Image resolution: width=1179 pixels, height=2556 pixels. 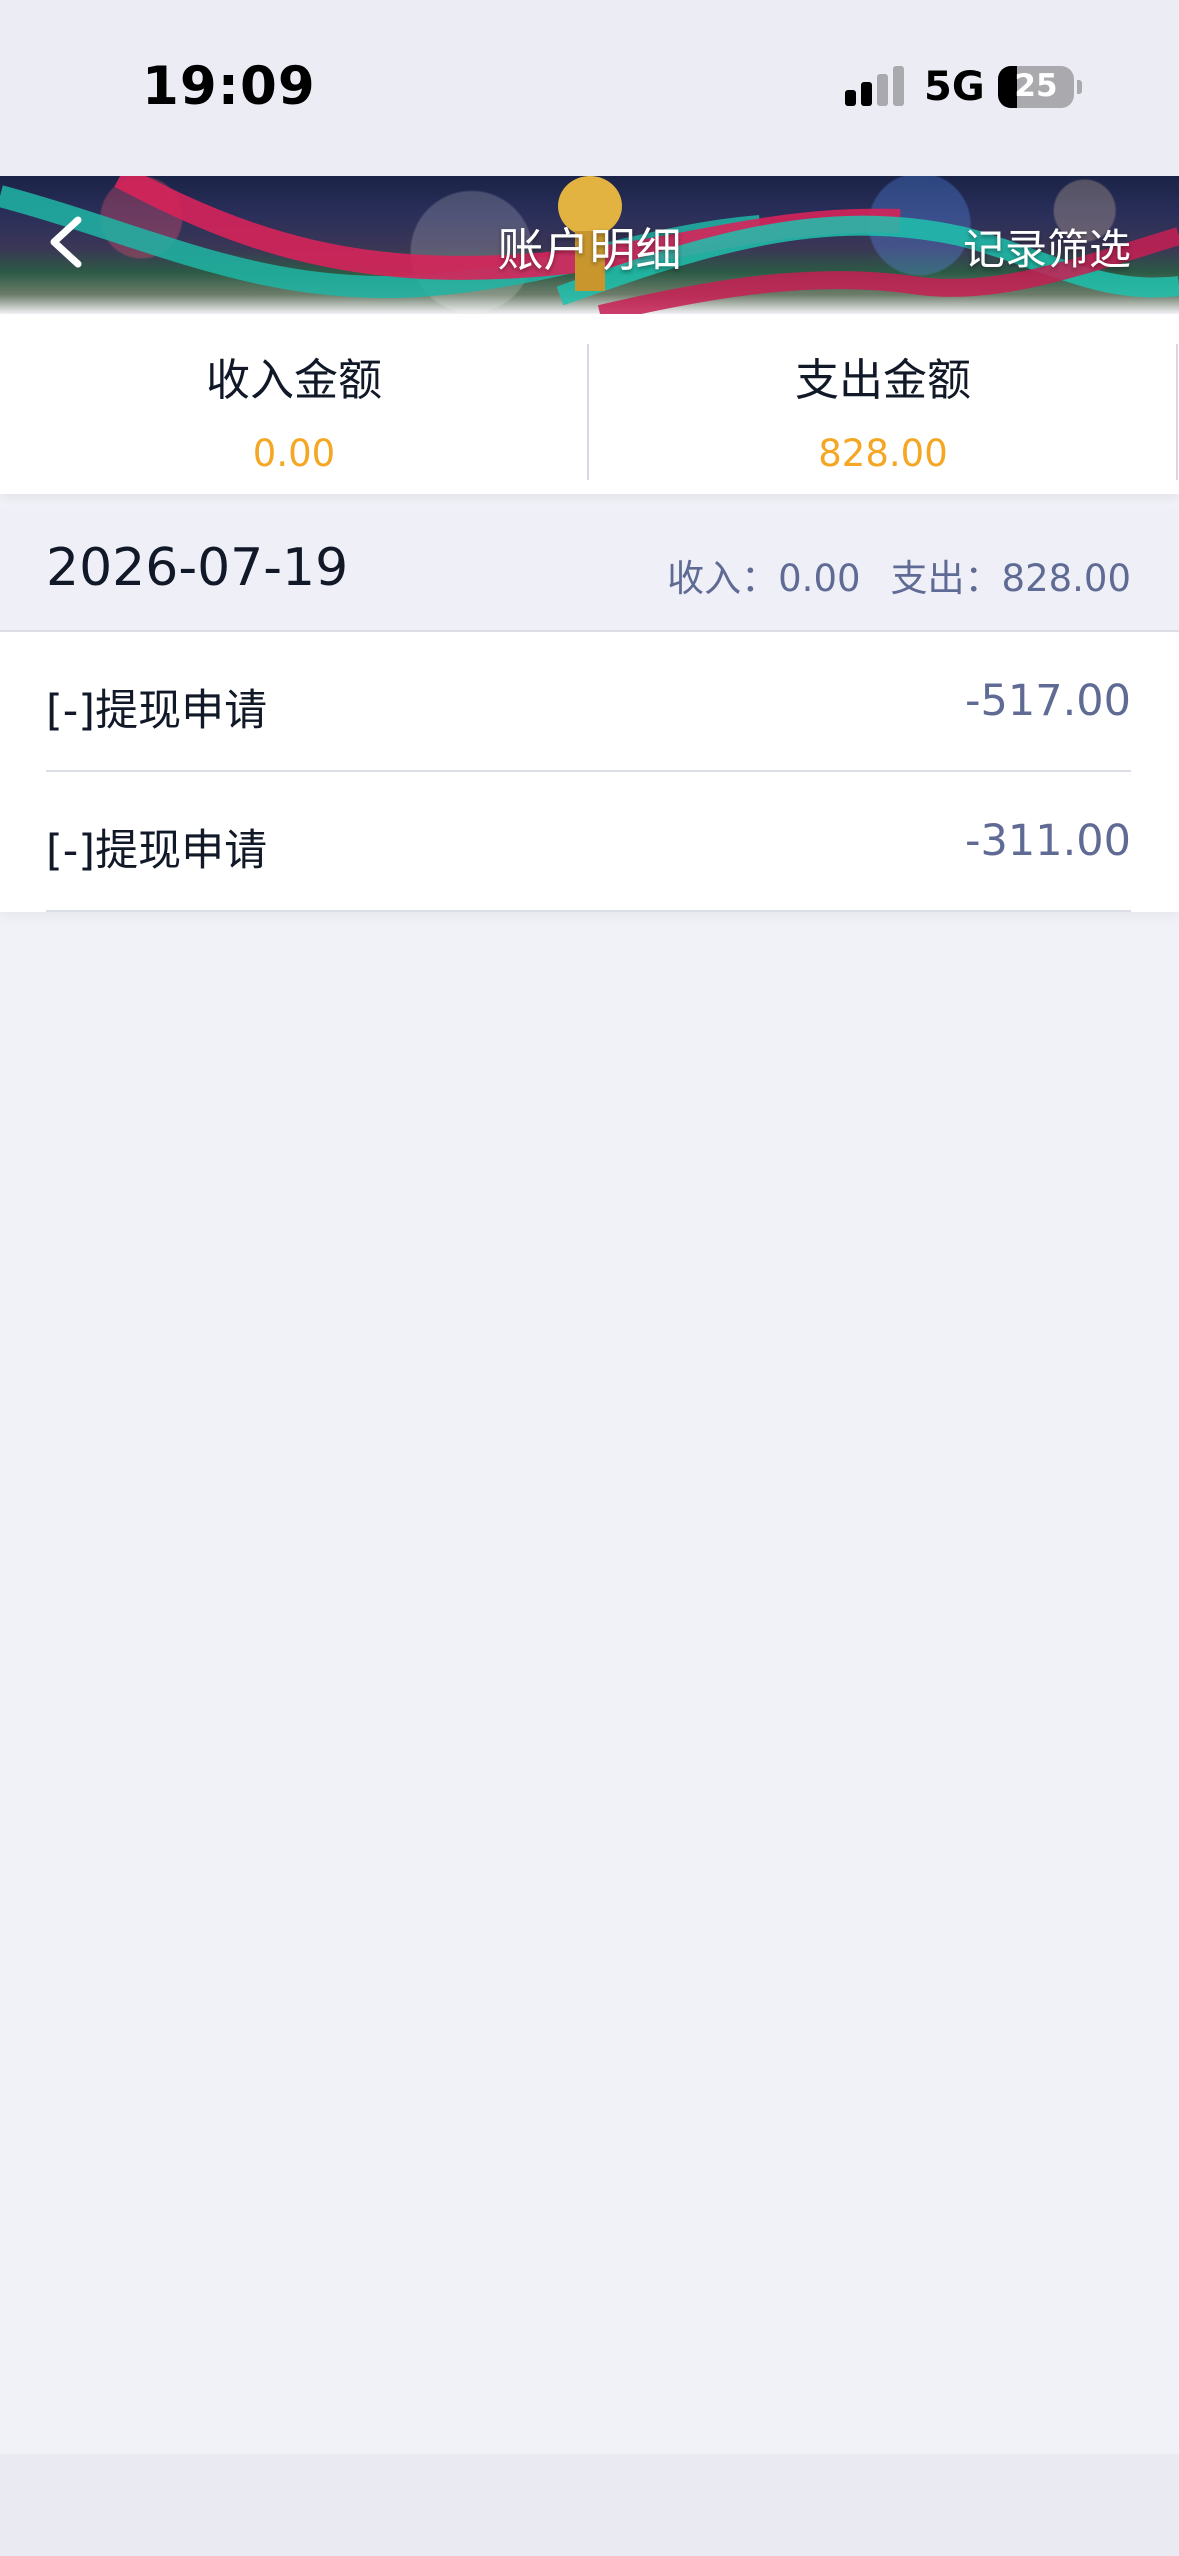 I want to click on income-value: 0.00, so click(x=294, y=453).